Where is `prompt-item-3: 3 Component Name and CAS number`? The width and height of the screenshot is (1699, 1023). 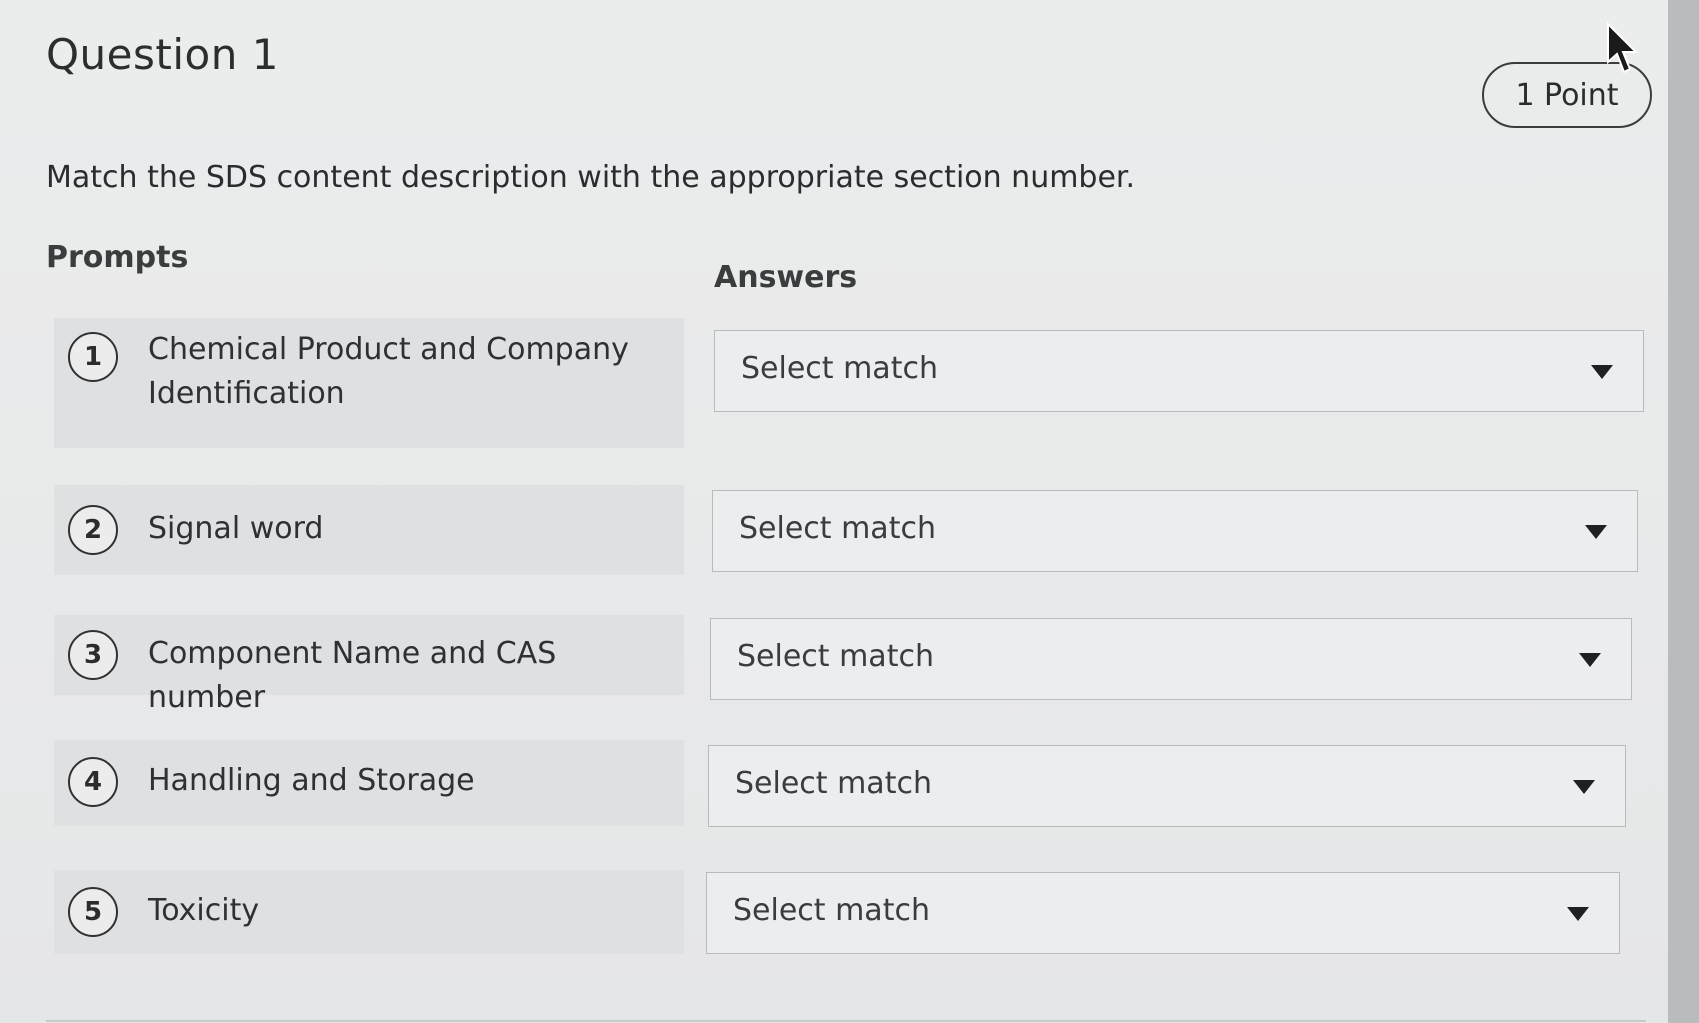 prompt-item-3: 3 Component Name and CAS number is located at coordinates (369, 665).